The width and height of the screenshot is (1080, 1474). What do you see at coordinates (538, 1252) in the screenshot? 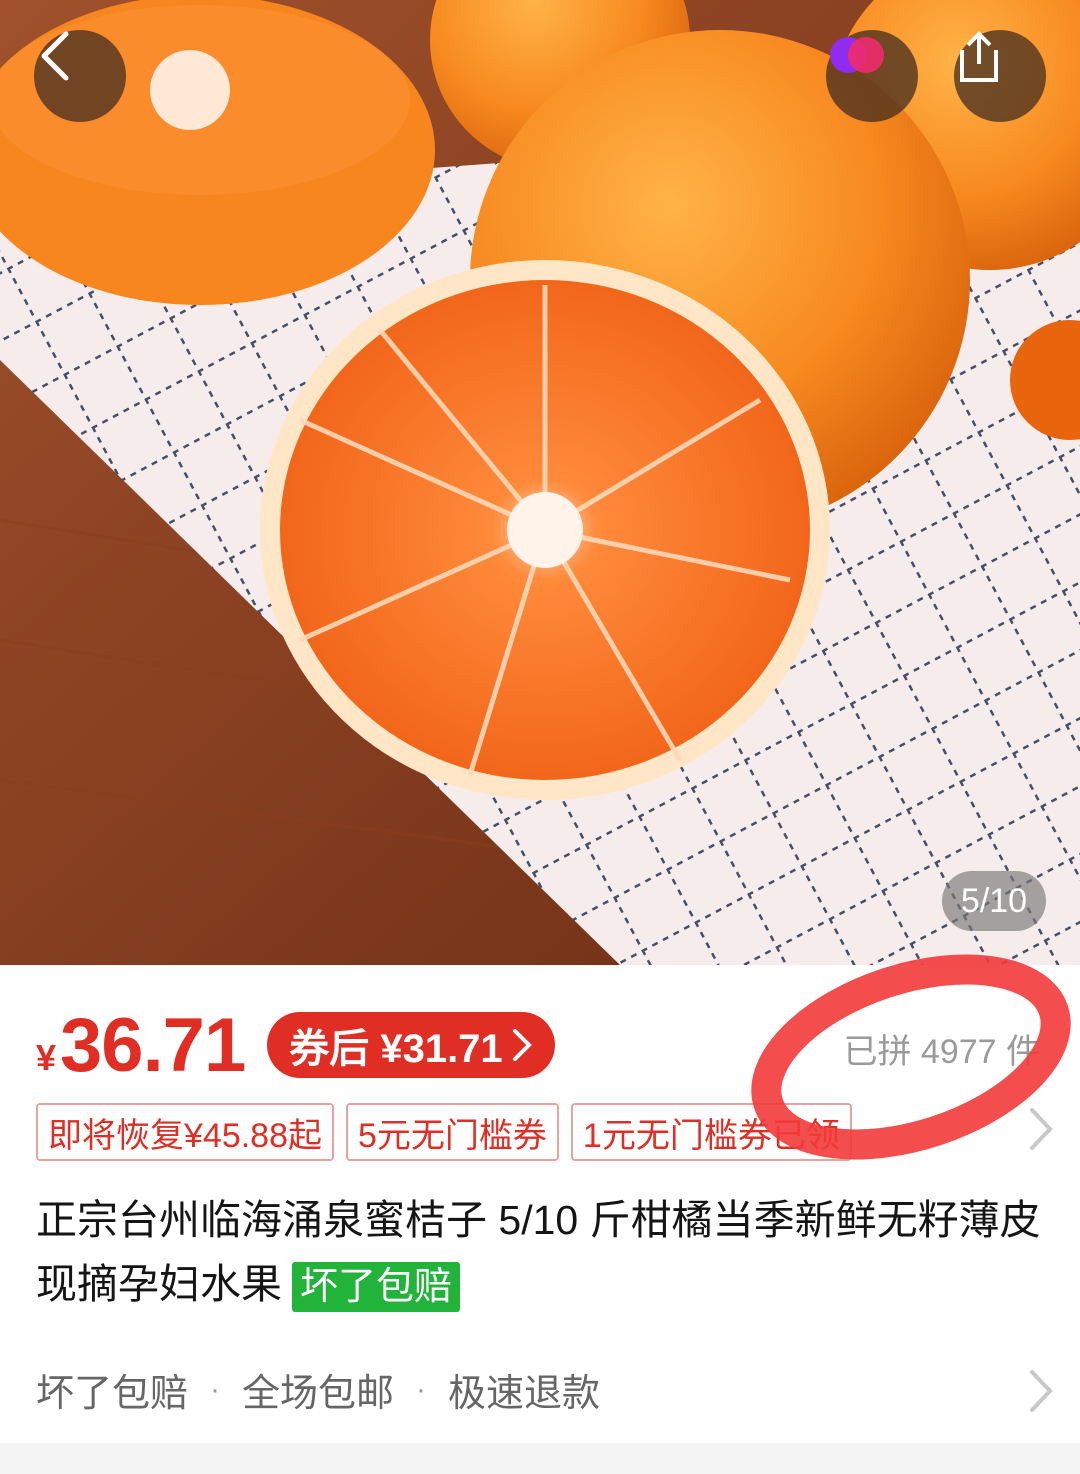
I see `product-title-text: 正宗台州临海涌泉蜜桔子 5/10 斤柑橘当季新鲜无籽薄皮现摘孕妇水果` at bounding box center [538, 1252].